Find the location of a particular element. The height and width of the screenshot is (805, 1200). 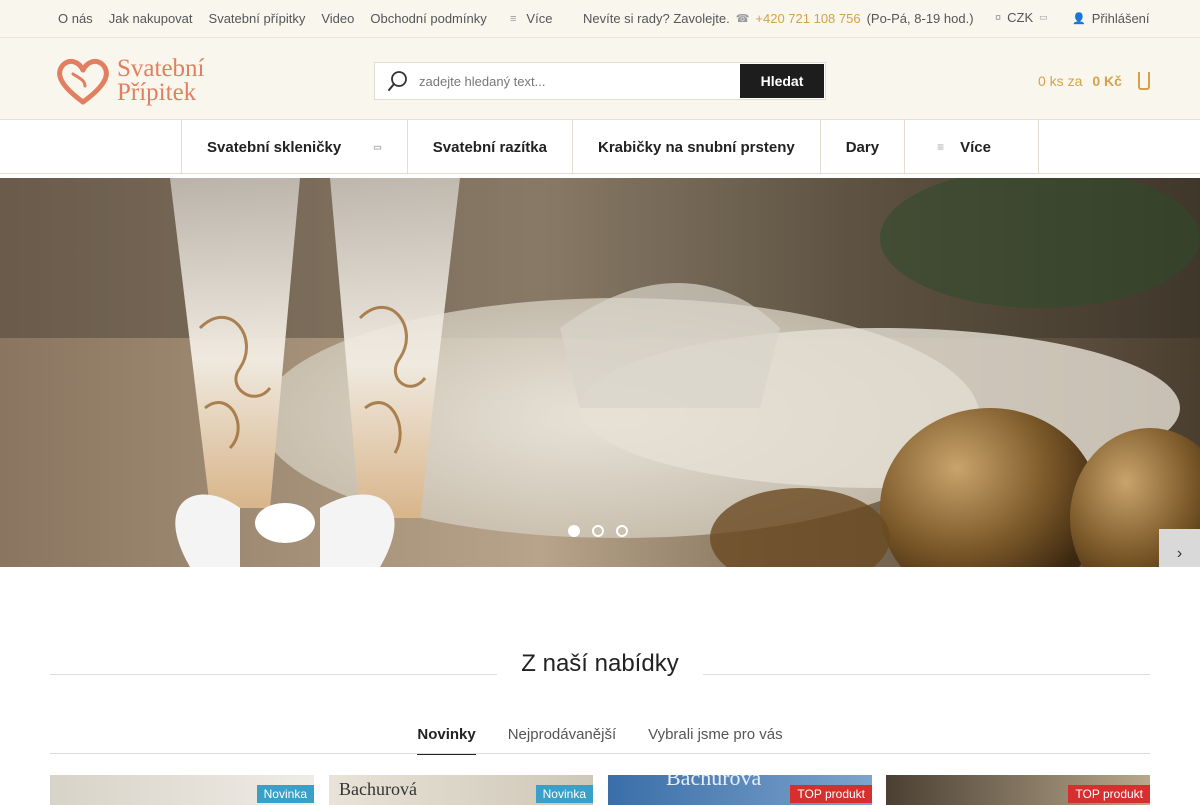

user-icon: 👤 is located at coordinates (1079, 19).